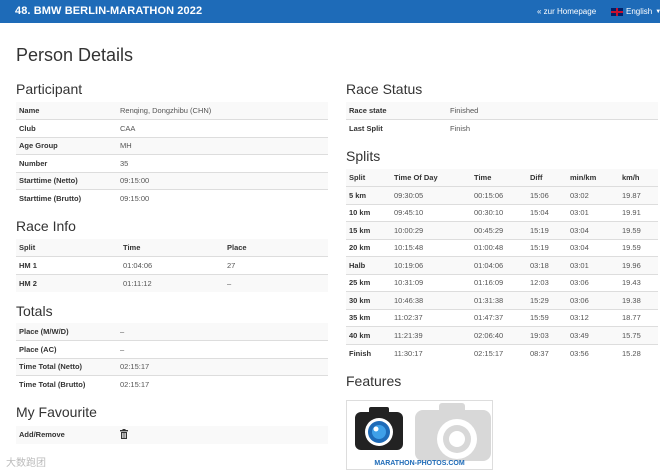 This screenshot has height=474, width=660. Describe the element at coordinates (66, 145) in the screenshot. I see `participant-label: Age Group` at that location.